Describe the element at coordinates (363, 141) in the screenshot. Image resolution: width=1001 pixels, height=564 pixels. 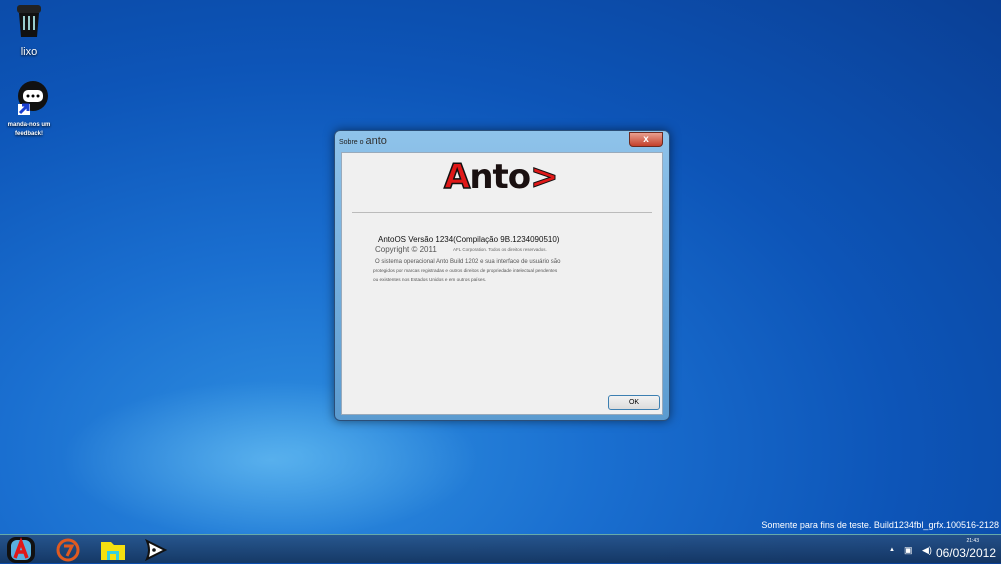
I see `dialog-title: Sobre o anto` at that location.